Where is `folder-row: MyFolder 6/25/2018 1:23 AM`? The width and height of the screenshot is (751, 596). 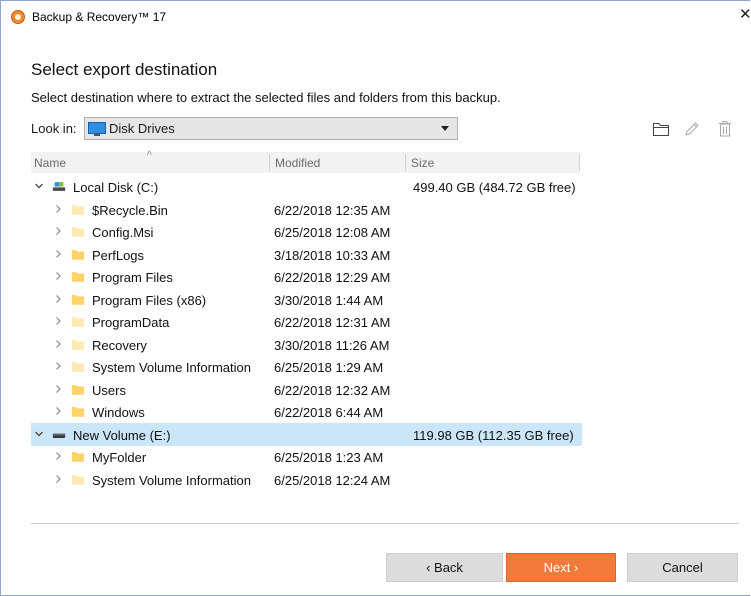
folder-row: MyFolder 6/25/2018 1:23 AM is located at coordinates (306, 456).